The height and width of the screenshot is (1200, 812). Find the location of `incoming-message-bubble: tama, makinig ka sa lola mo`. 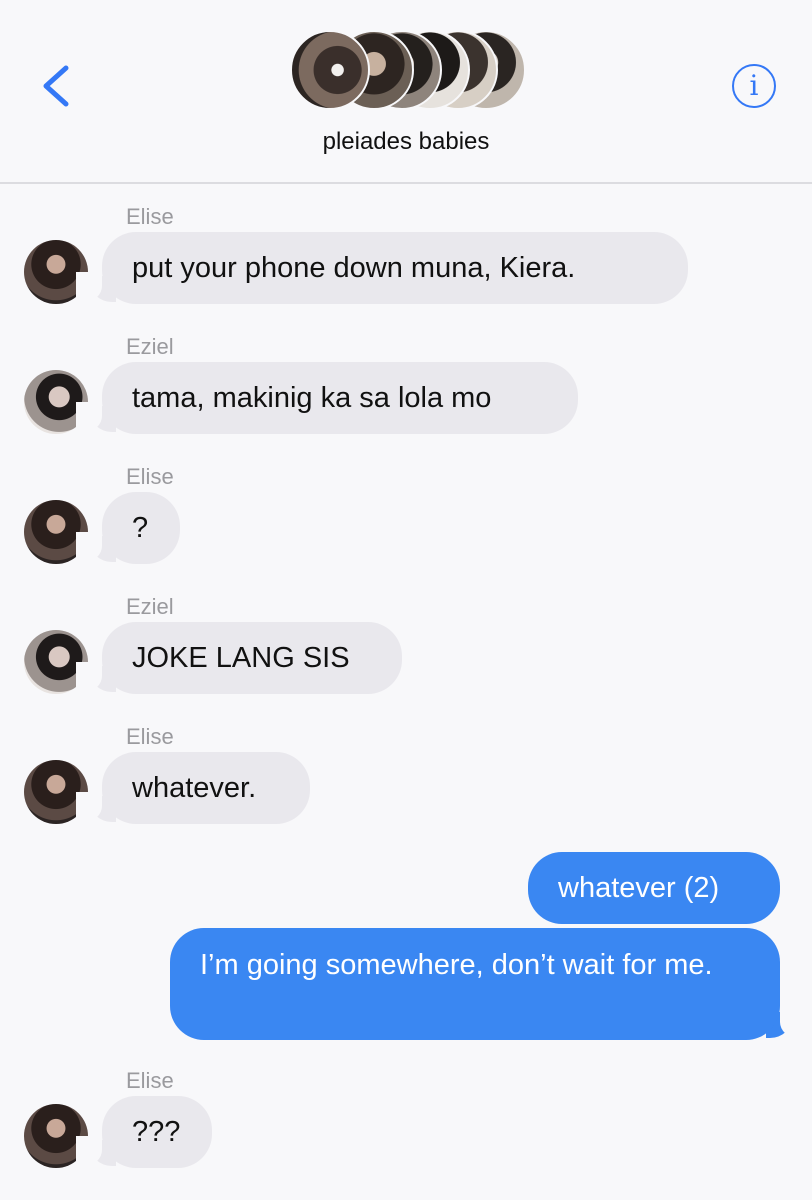

incoming-message-bubble: tama, makinig ka sa lola mo is located at coordinates (340, 398).